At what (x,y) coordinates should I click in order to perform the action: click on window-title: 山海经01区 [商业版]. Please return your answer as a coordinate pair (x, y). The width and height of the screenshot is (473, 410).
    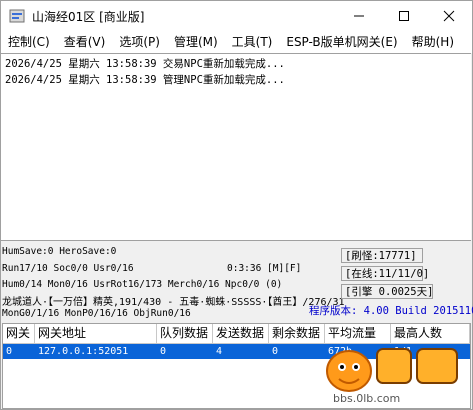
    Looking at the image, I should click on (88, 17).